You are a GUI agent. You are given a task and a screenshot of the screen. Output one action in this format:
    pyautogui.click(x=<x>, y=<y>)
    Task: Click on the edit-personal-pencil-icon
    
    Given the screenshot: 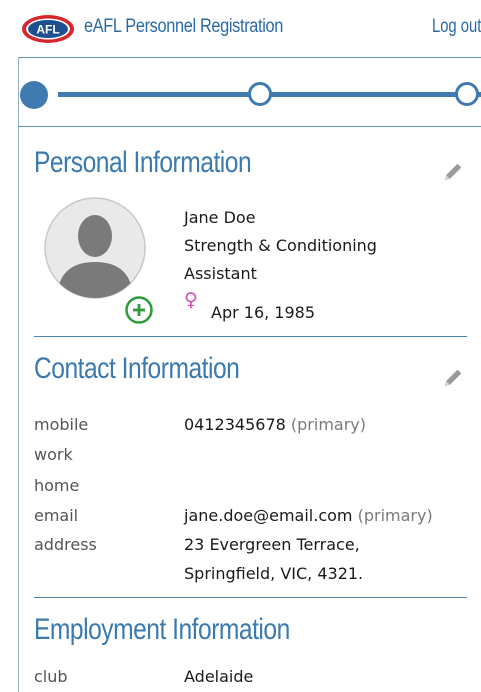 What is the action you would take?
    pyautogui.click(x=453, y=172)
    